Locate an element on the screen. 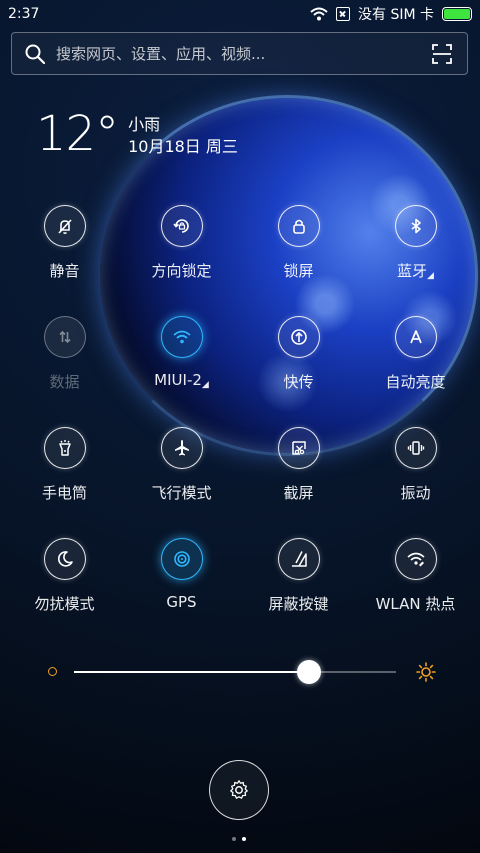 The image size is (480, 853). vibrate-toggle-button is located at coordinates (415, 448).